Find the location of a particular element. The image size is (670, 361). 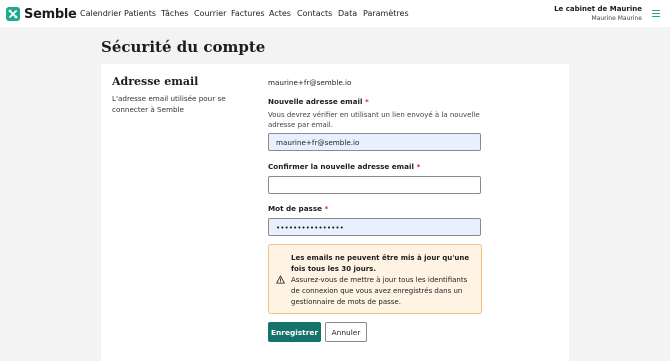

org-name: Le cabinet de Maurine is located at coordinates (598, 9).